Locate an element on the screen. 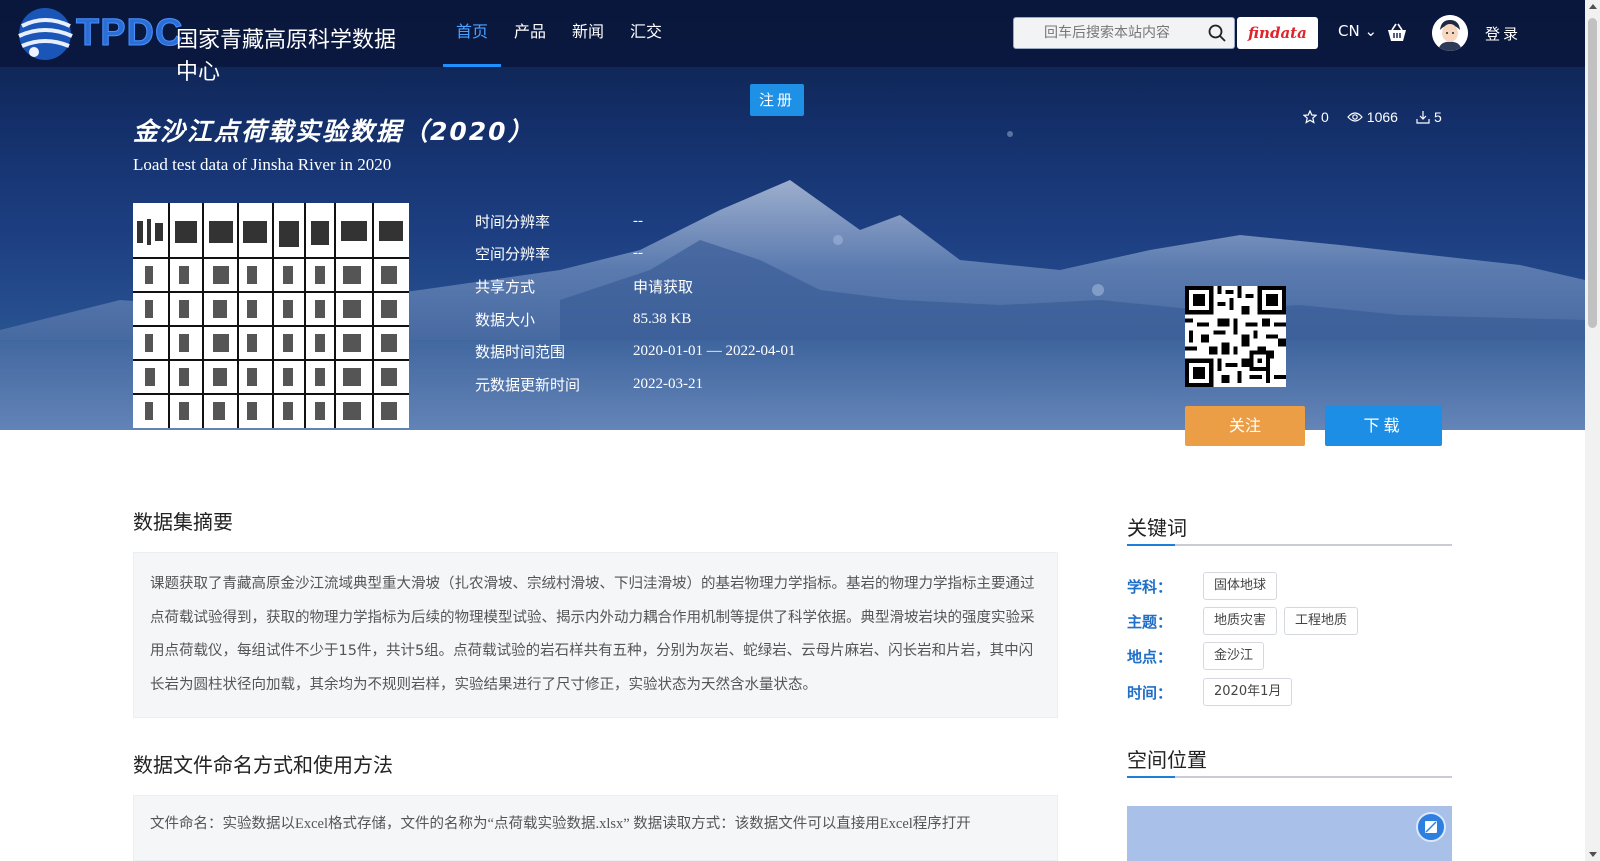 The image size is (1600, 861). usage-title: 数据文件命名方式和使用方法 is located at coordinates (263, 765).